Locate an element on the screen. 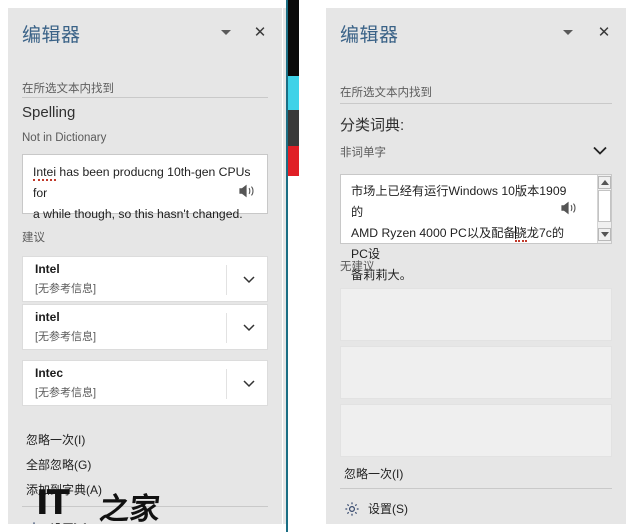 The width and height of the screenshot is (644, 532). right-divider-top is located at coordinates (476, 103).